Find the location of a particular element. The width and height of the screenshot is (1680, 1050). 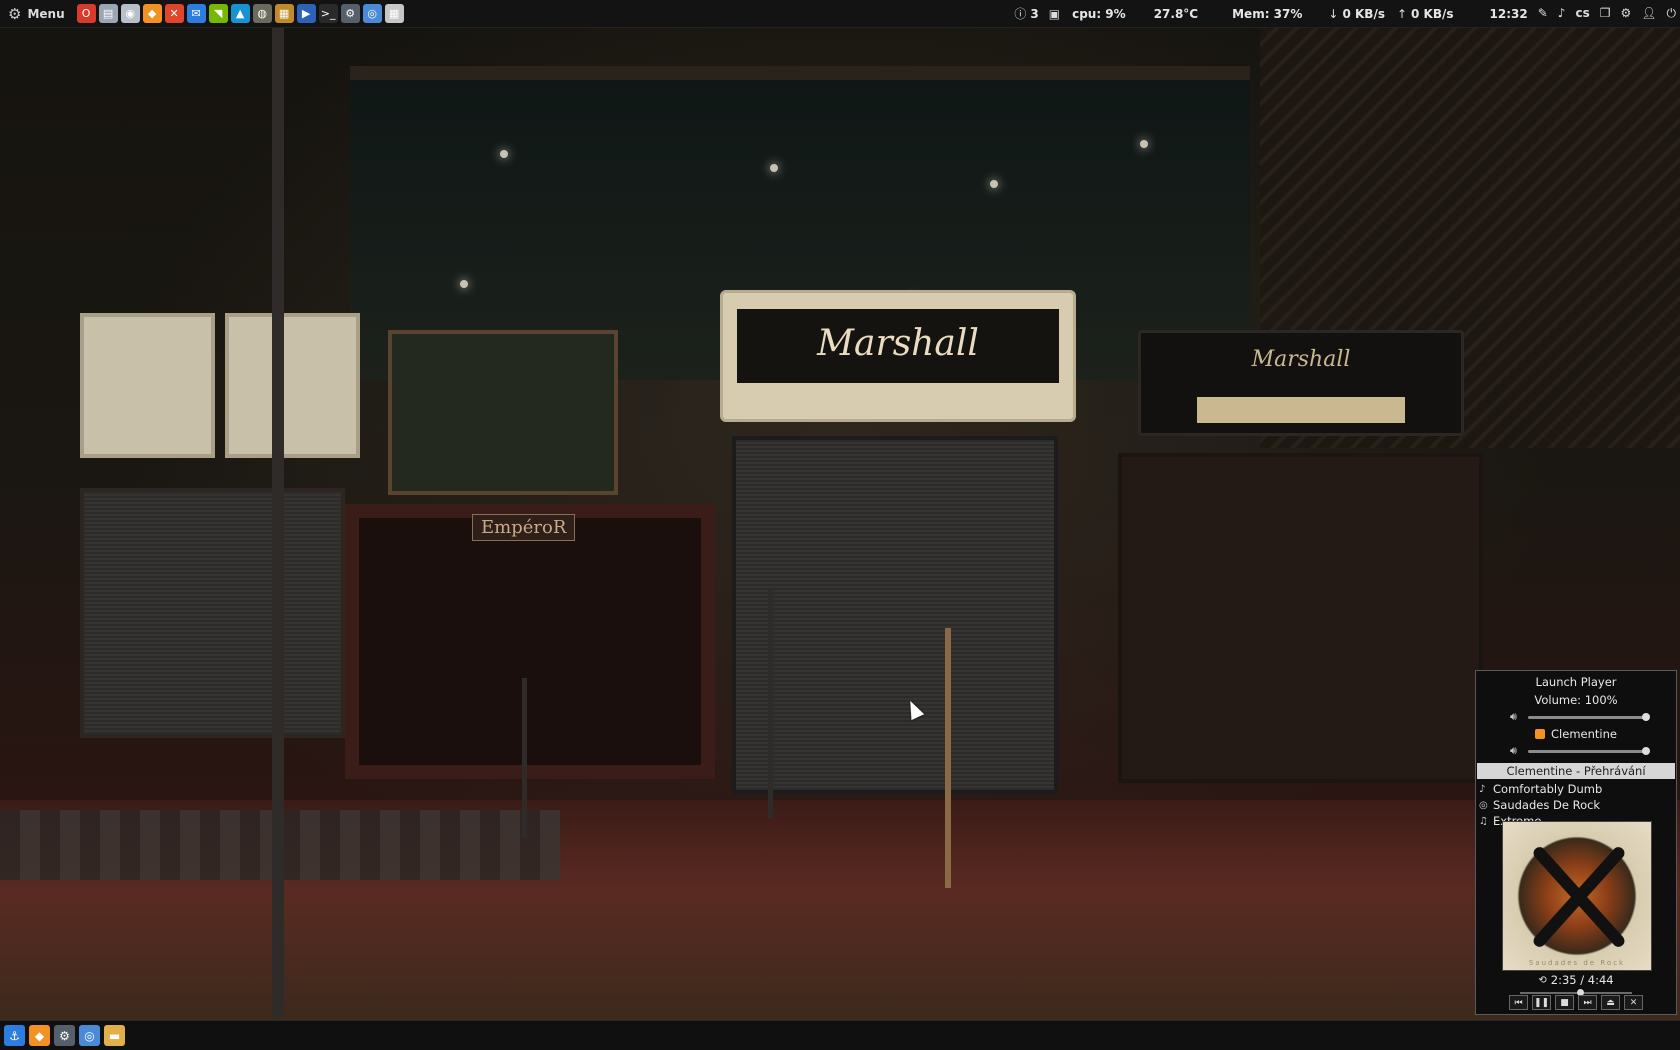

album-cover: Saudades de Rock is located at coordinates (1577, 896).